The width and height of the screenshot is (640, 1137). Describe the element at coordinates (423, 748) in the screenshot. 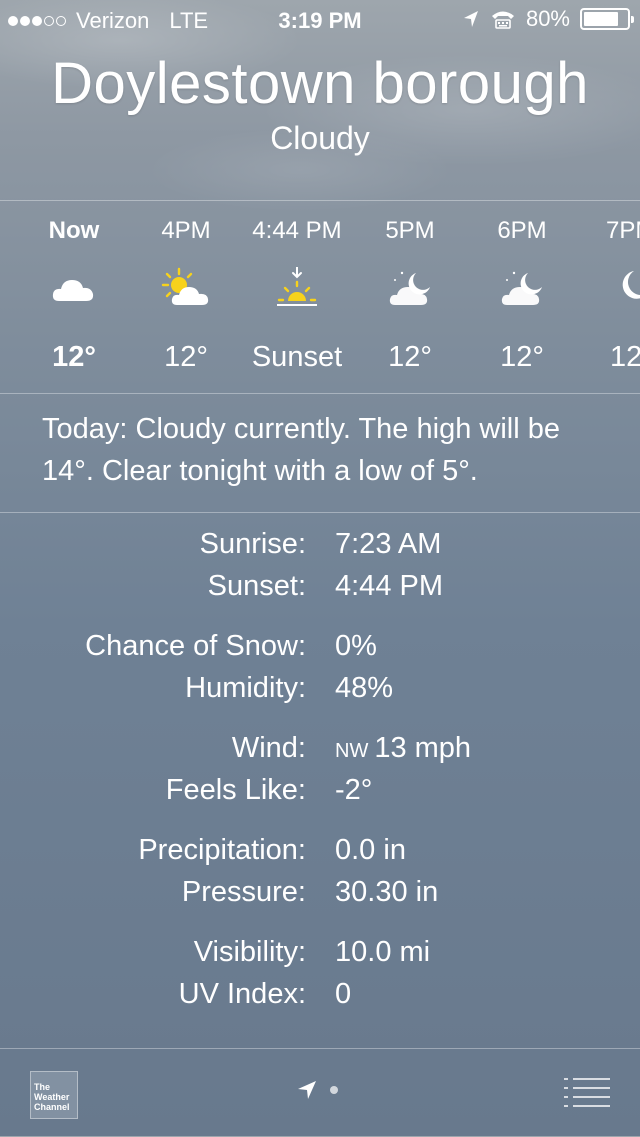

I see `detail-value: 13 mph` at that location.